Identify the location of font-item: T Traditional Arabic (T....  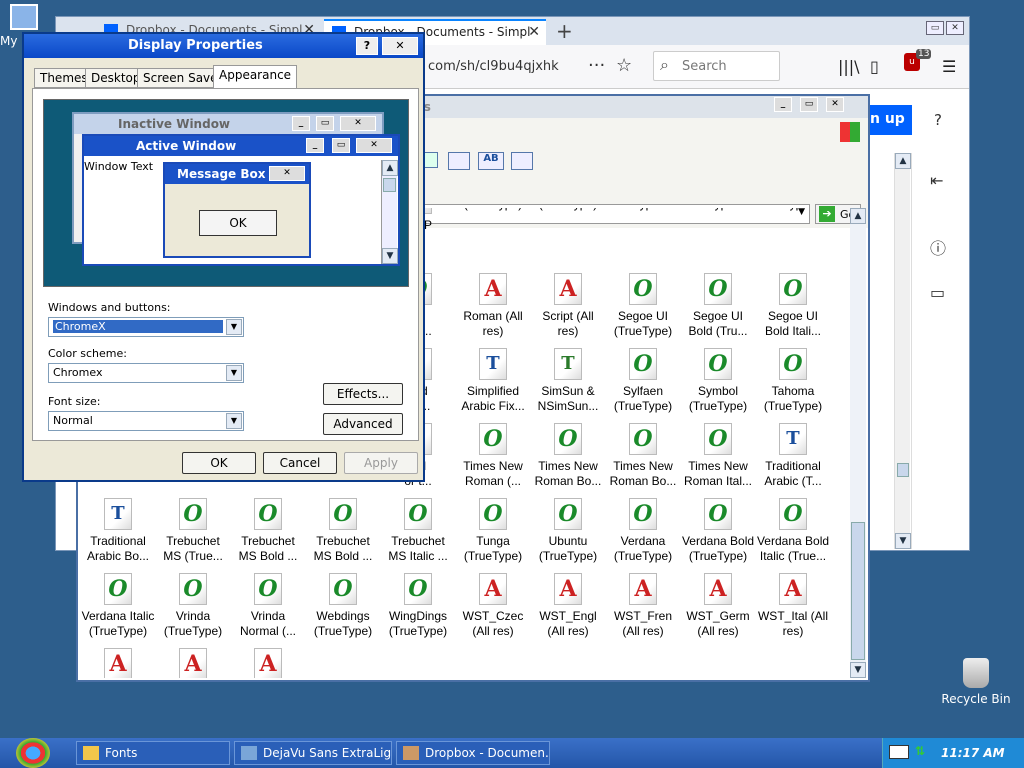
(793, 456).